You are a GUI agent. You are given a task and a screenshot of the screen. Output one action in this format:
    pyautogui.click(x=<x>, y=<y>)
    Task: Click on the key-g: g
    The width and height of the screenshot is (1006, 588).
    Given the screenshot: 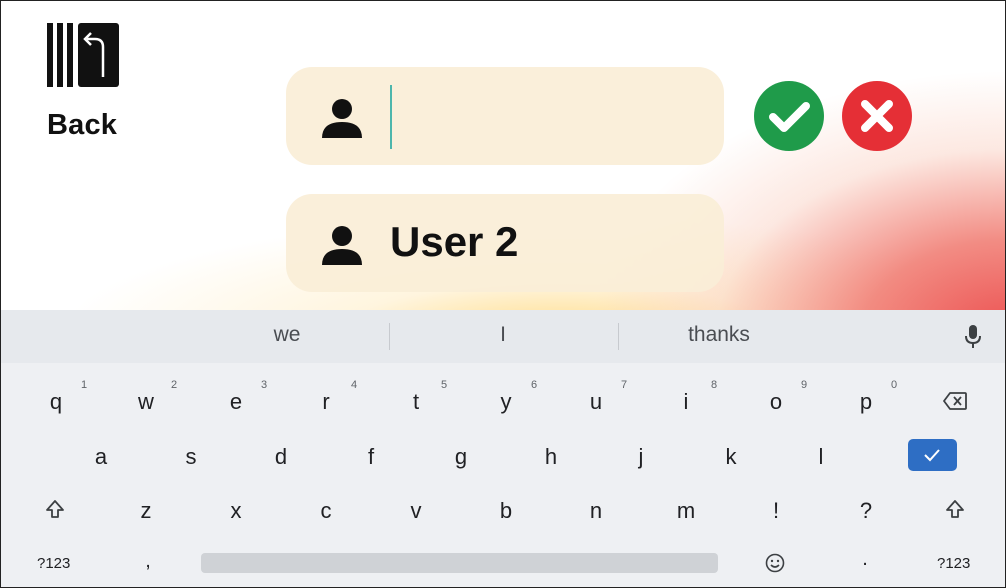 What is the action you would take?
    pyautogui.click(x=461, y=457)
    